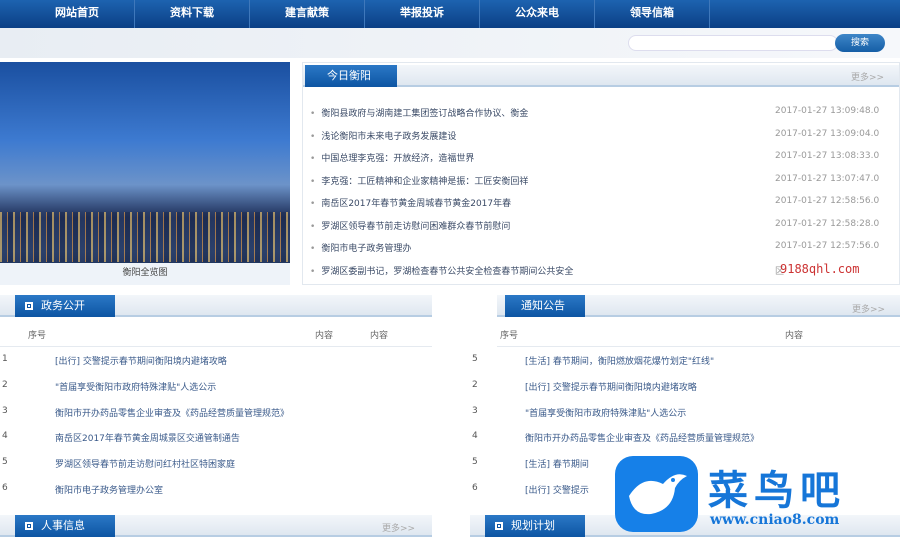 This screenshot has height=540, width=900. I want to click on hr-more-link: 更多>>, so click(398, 527).